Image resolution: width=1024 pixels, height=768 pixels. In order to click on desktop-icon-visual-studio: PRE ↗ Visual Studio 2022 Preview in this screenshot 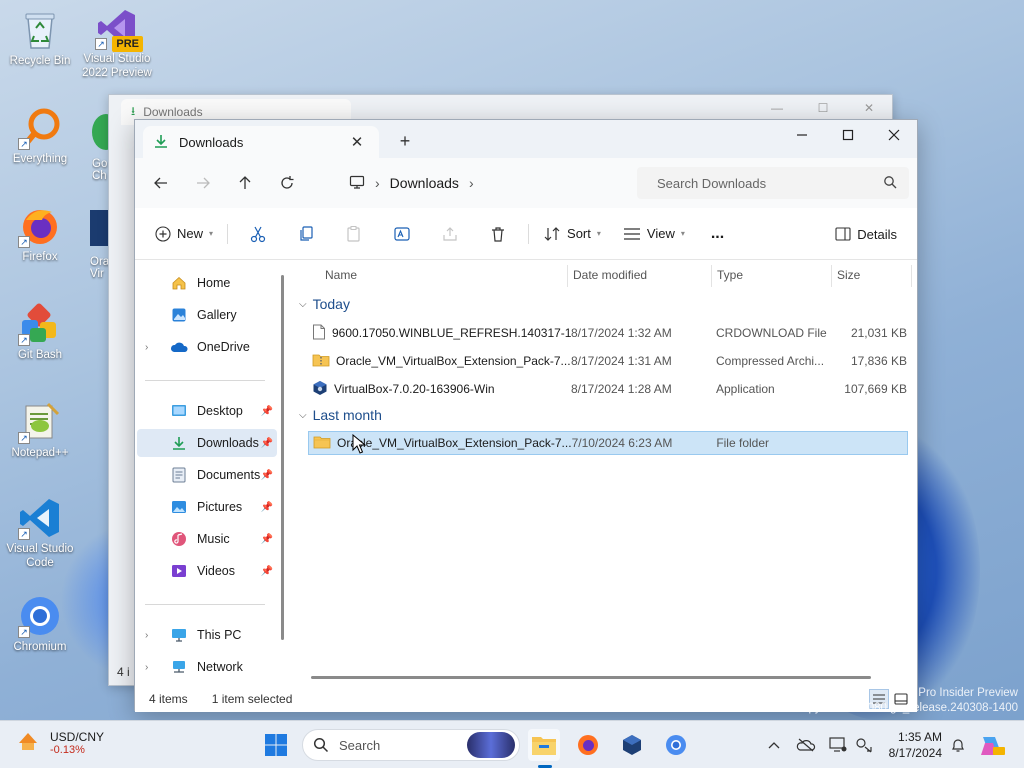, I will do `click(117, 43)`.